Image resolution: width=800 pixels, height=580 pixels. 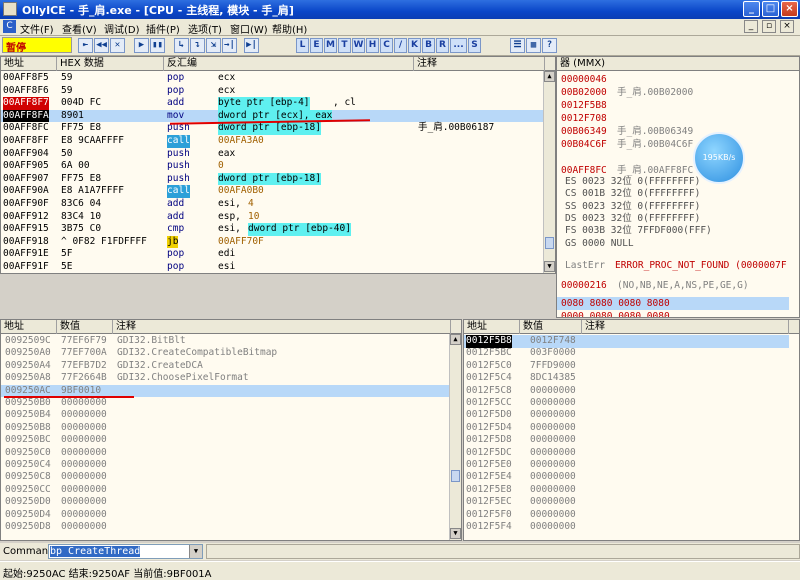 What do you see at coordinates (492, 327) in the screenshot?
I see `stack-col-address: 地址` at bounding box center [492, 327].